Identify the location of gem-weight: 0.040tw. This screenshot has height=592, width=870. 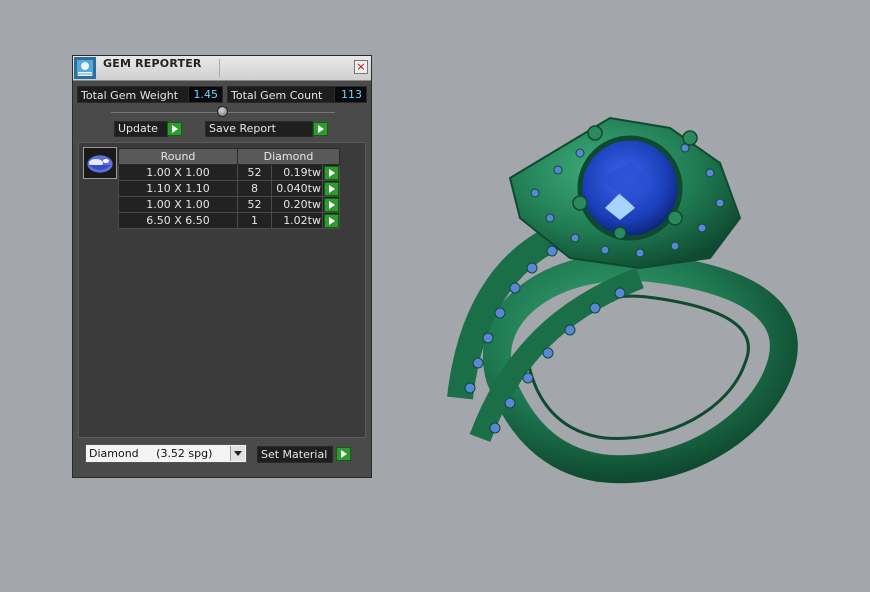
(297, 188).